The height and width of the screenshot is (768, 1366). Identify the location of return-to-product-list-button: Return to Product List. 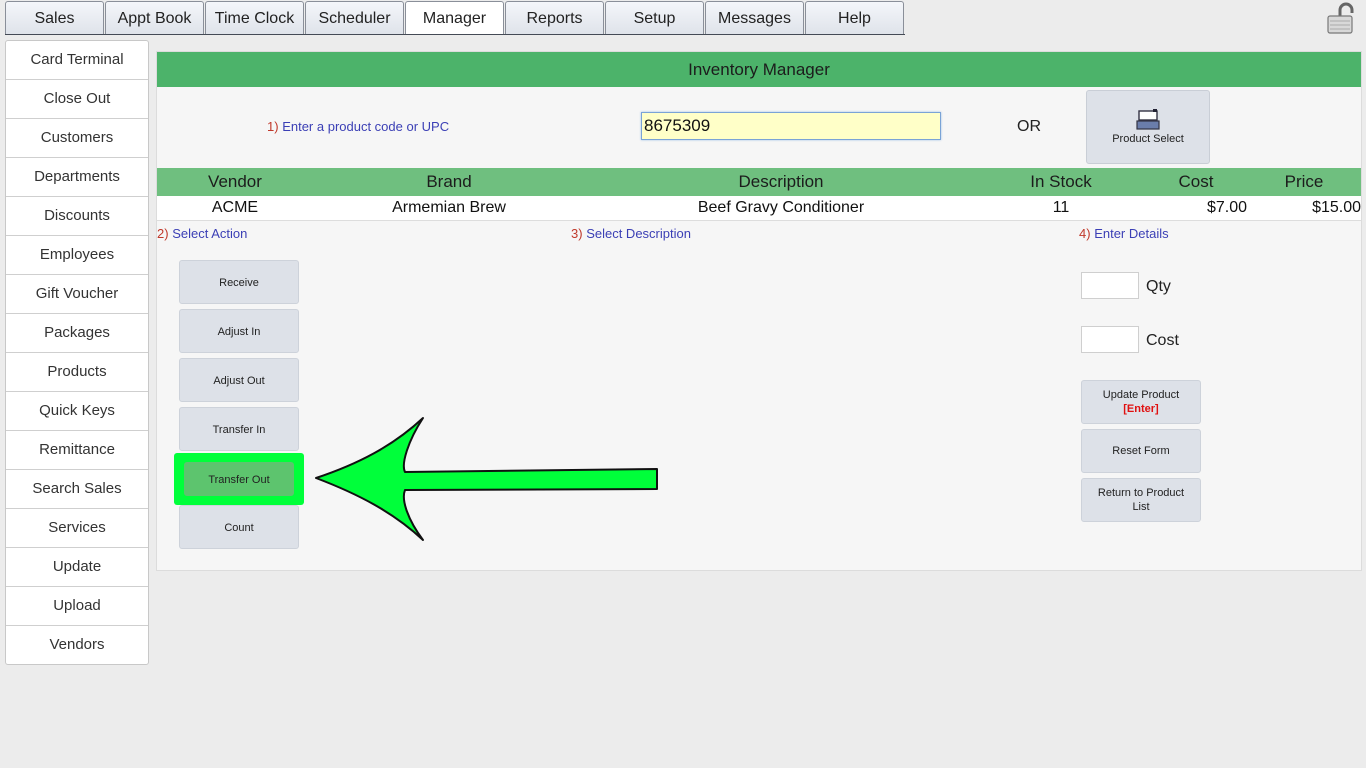
(1141, 500).